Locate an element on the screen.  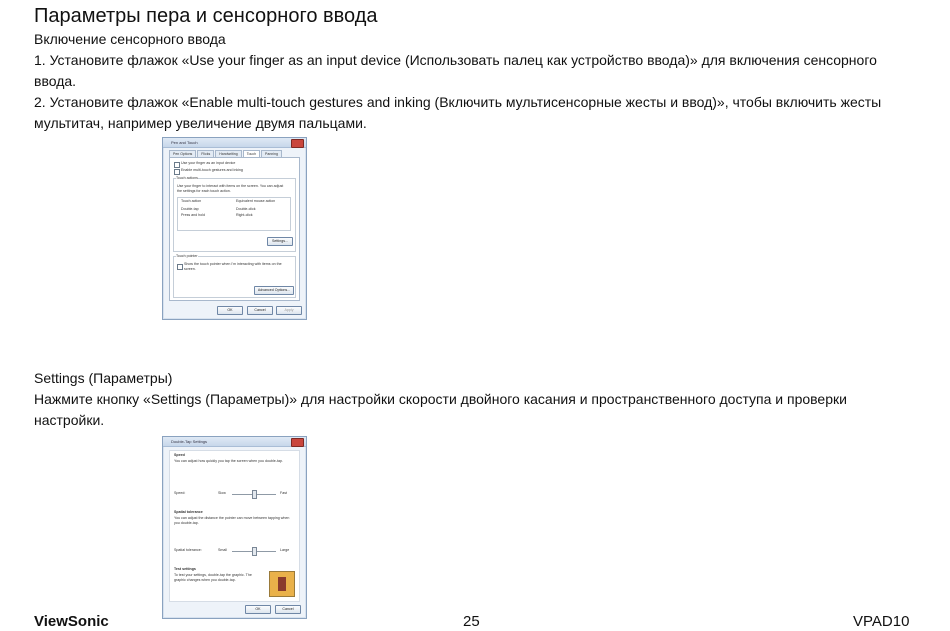
dialog-title: Pen and Touch is located at coordinates (184, 142).